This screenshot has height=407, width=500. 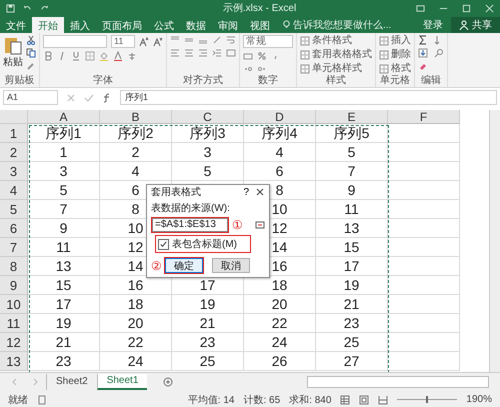 What do you see at coordinates (352, 323) in the screenshot?
I see `table-cell: 23` at bounding box center [352, 323].